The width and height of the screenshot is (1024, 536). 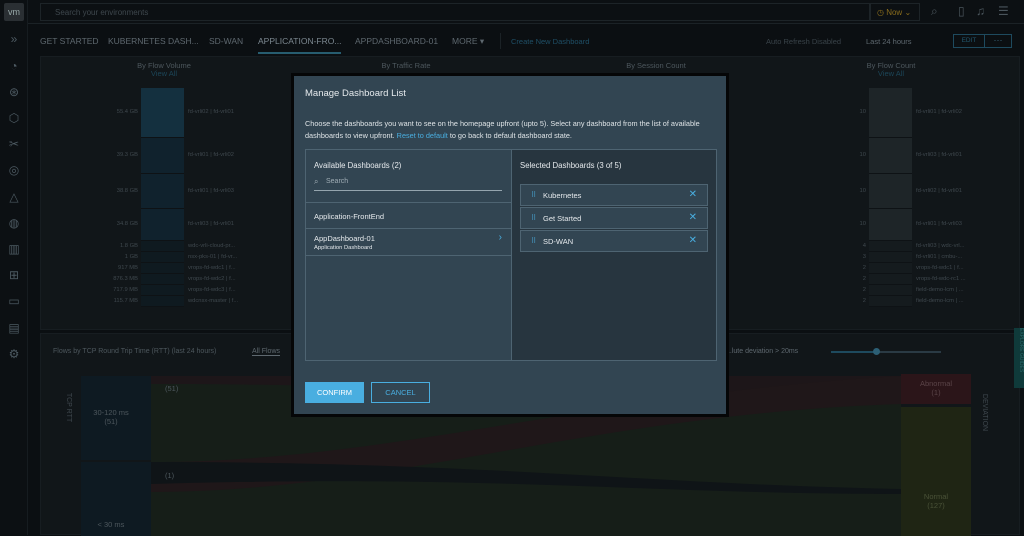 What do you see at coordinates (111, 524) in the screenshot?
I see `node-lt30-label: < 30 ms` at bounding box center [111, 524].